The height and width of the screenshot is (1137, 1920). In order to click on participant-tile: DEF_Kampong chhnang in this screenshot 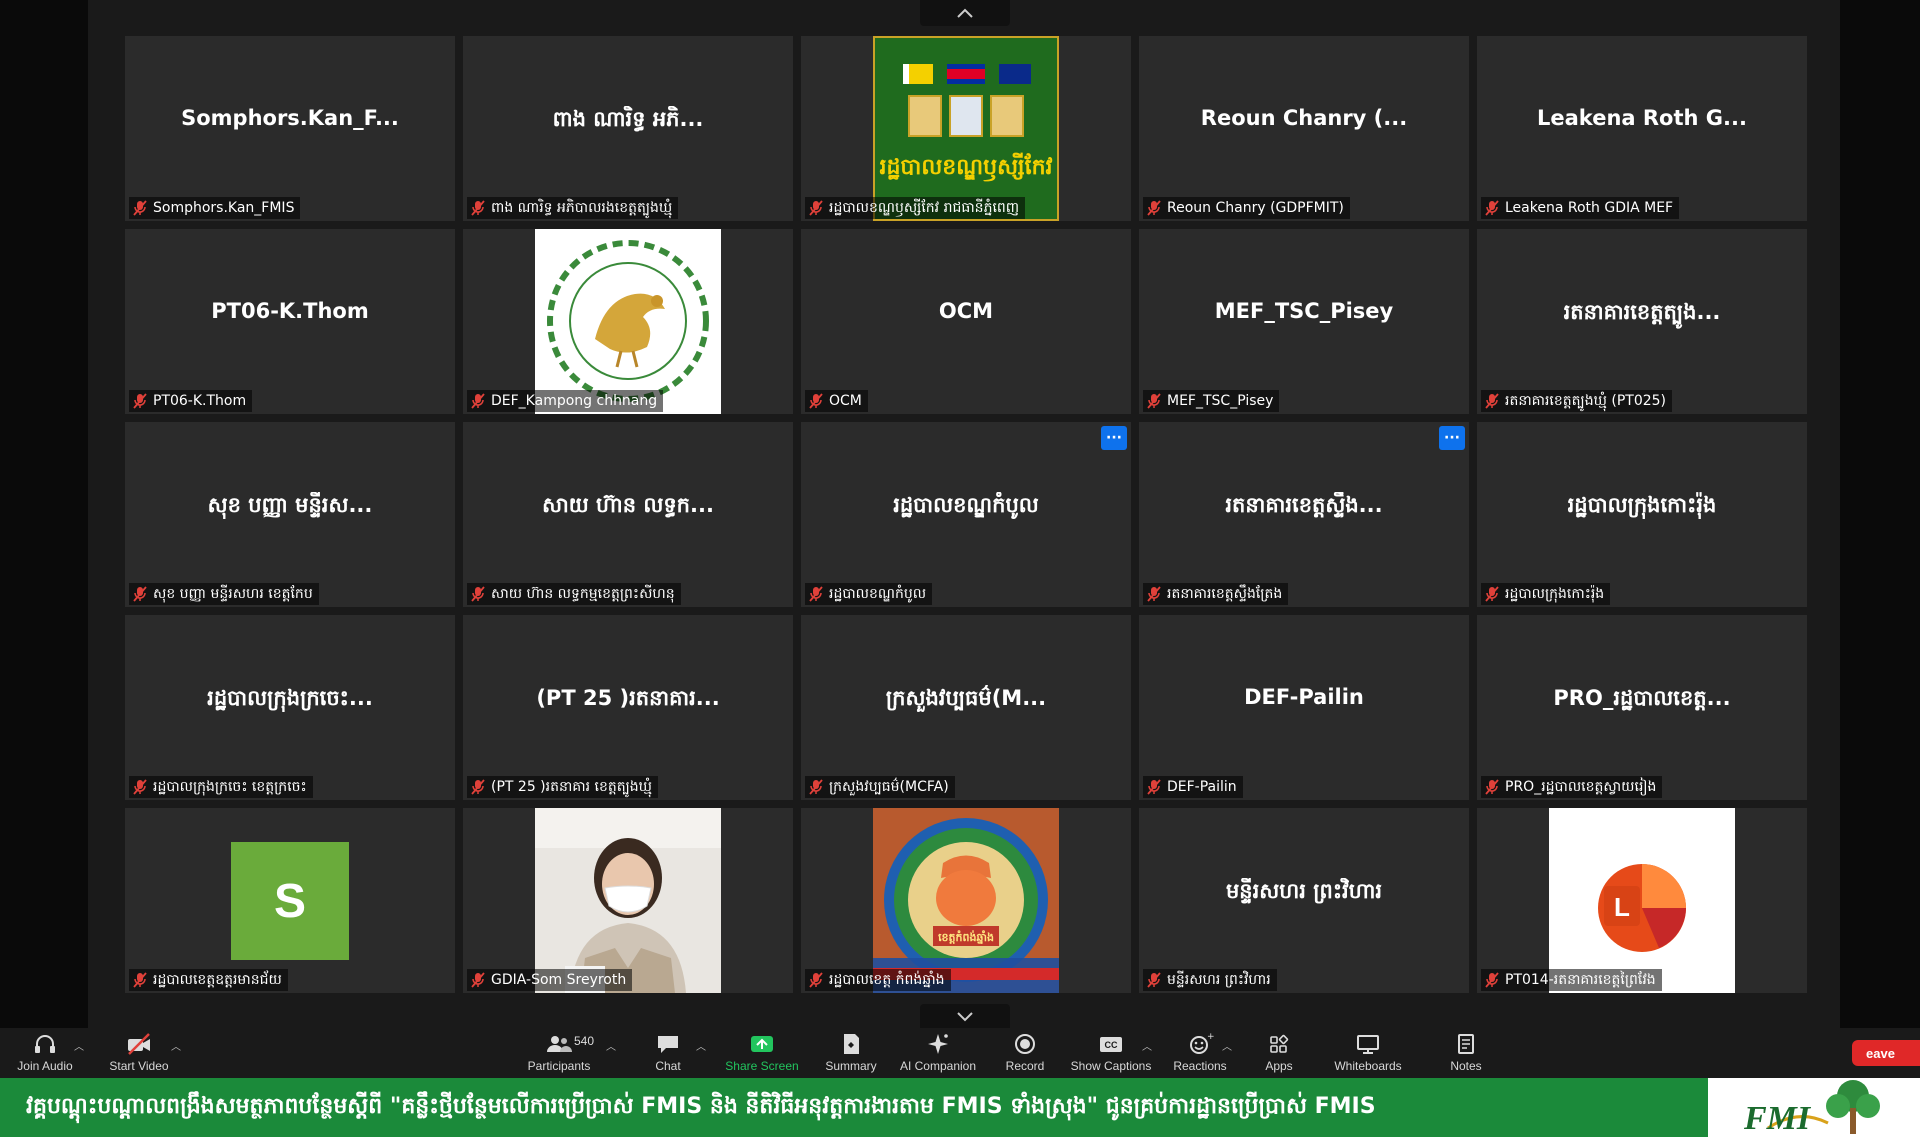, I will do `click(628, 321)`.